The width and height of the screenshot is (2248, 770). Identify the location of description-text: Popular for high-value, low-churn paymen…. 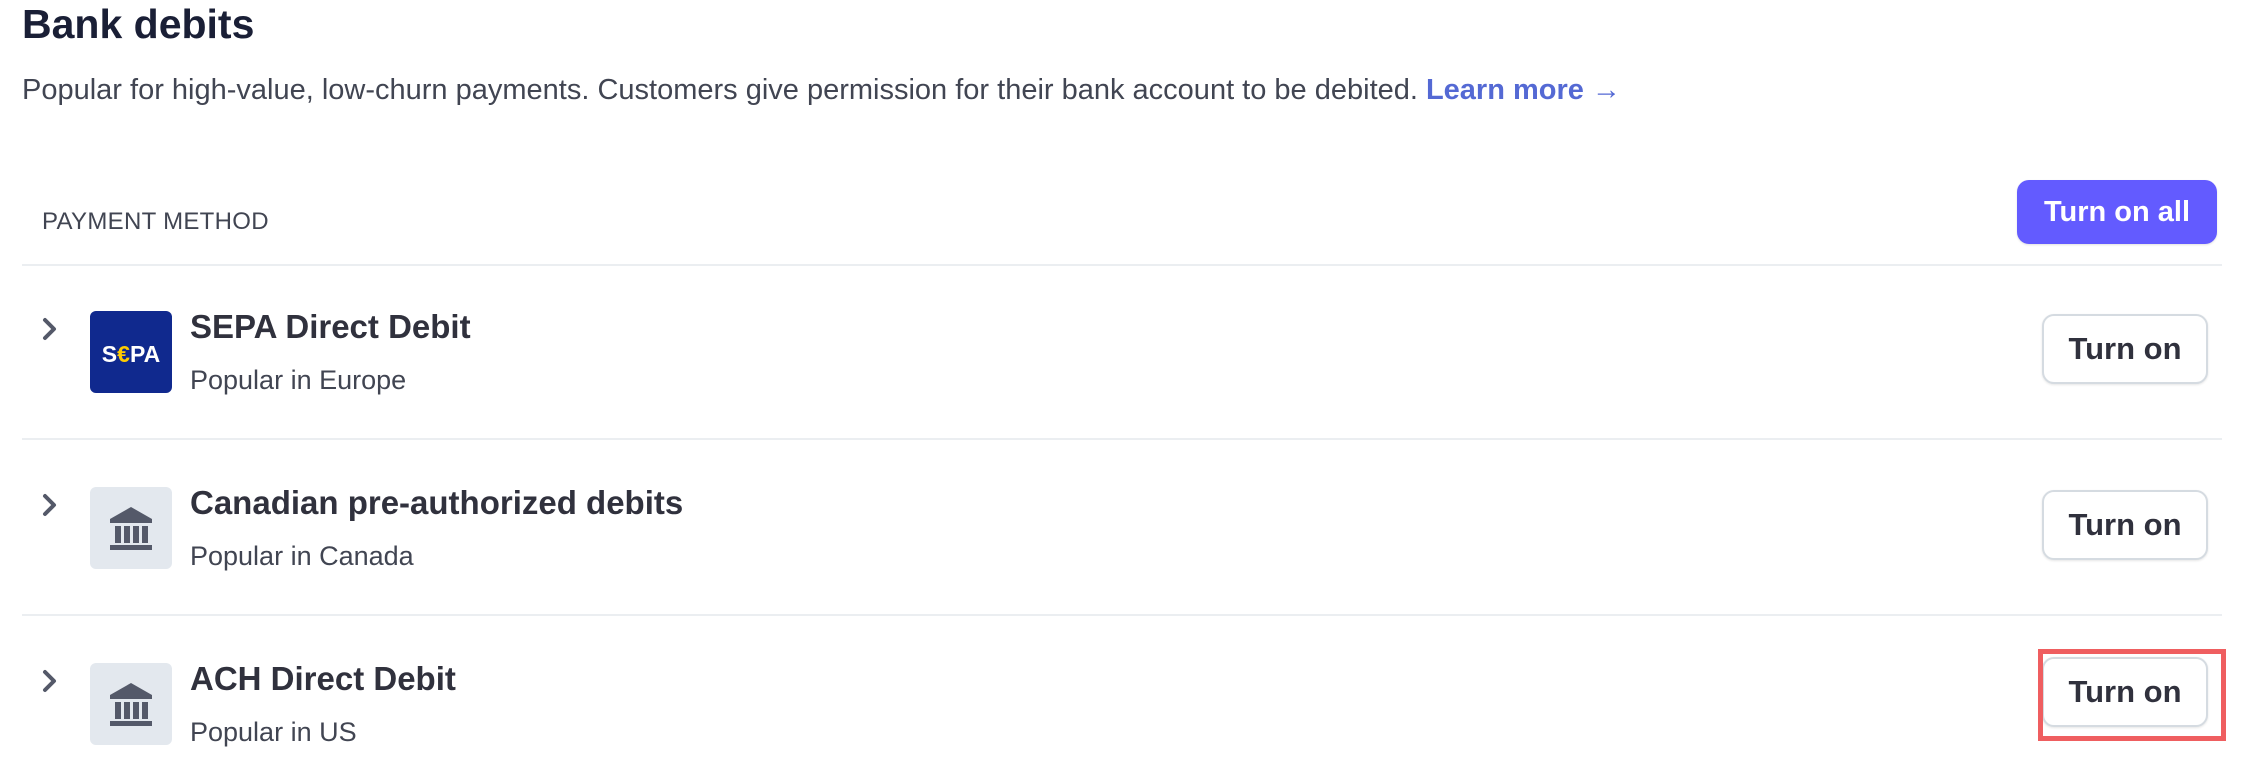
(720, 90).